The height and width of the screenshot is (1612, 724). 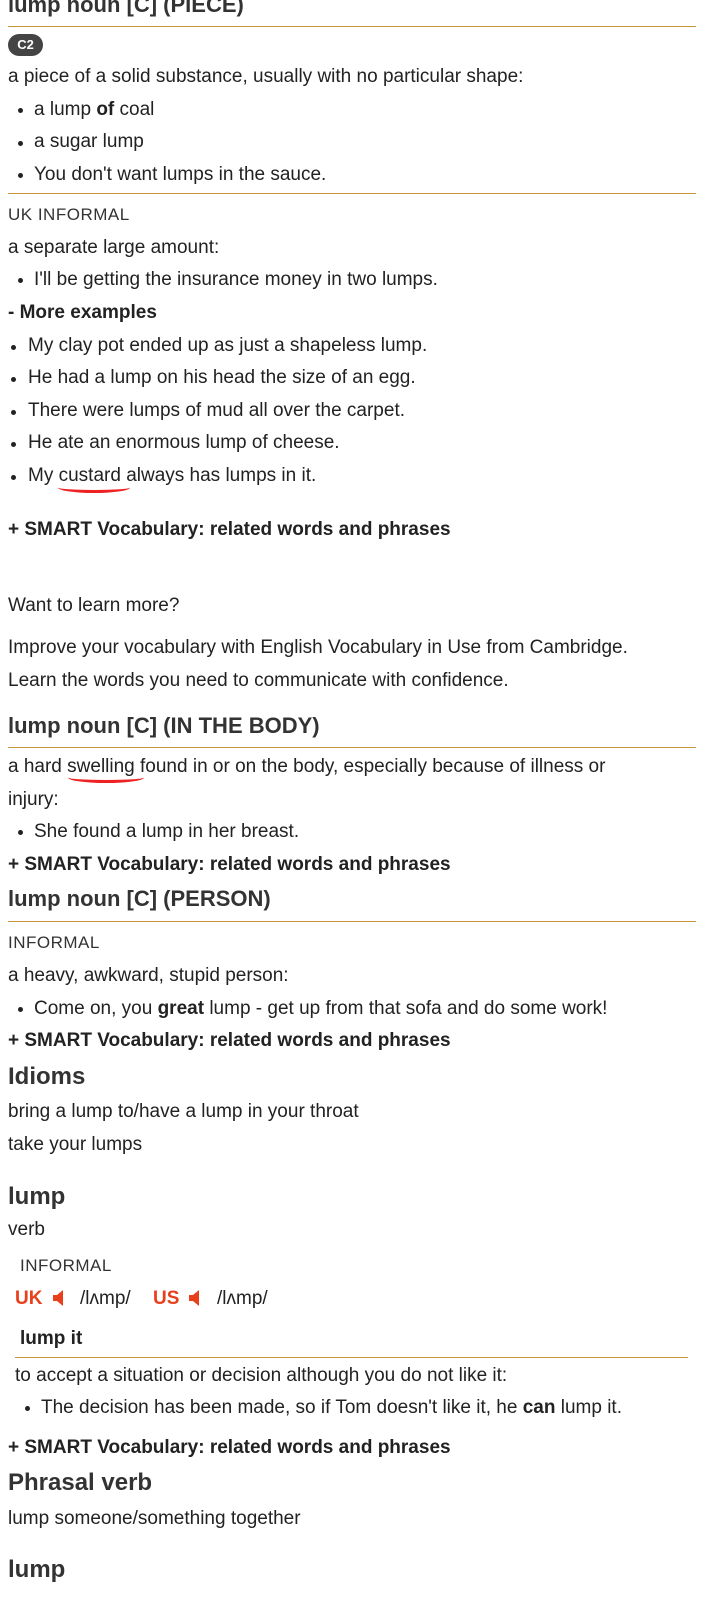 I want to click on example: a sugar lump, so click(x=89, y=141).